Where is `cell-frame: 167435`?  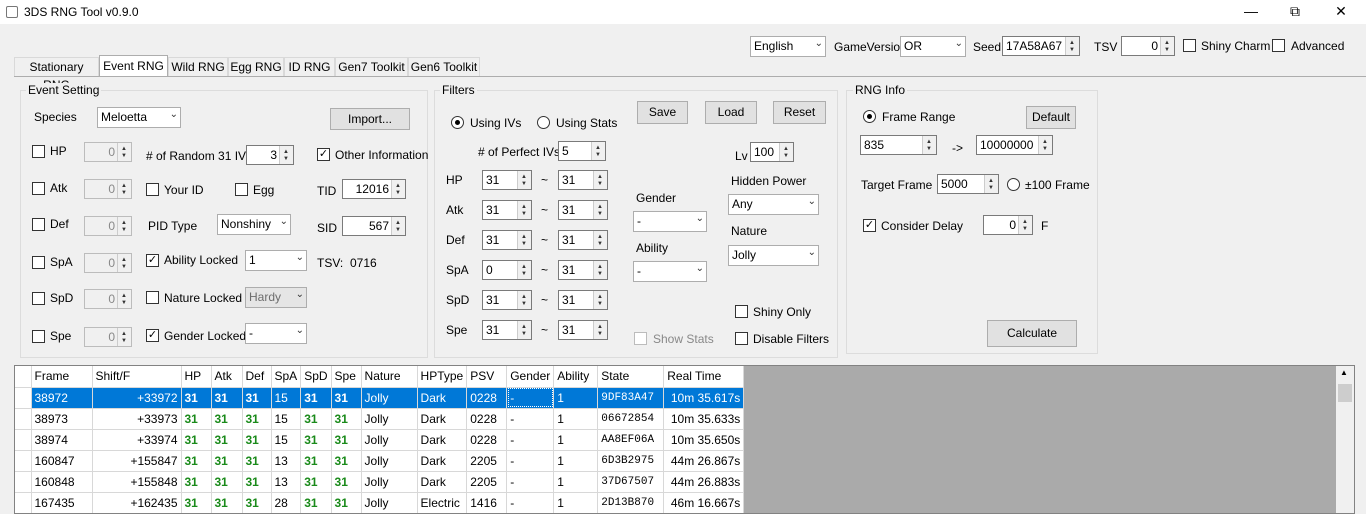 cell-frame: 167435 is located at coordinates (62, 502).